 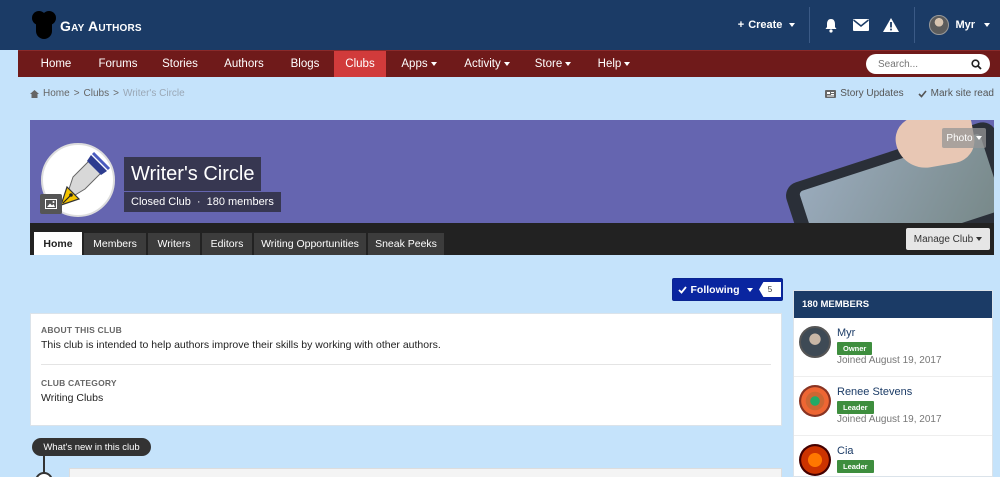 I want to click on site-logo: Gay Authors, so click(x=86, y=24).